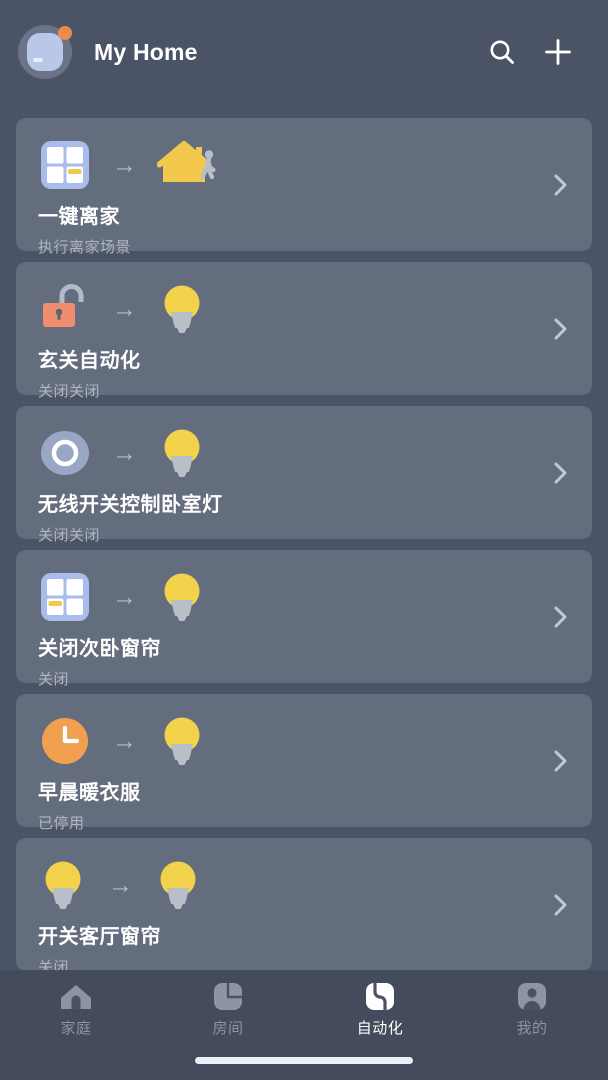 The width and height of the screenshot is (608, 1080). What do you see at coordinates (380, 1028) in the screenshot?
I see `nav-label: 自动化` at bounding box center [380, 1028].